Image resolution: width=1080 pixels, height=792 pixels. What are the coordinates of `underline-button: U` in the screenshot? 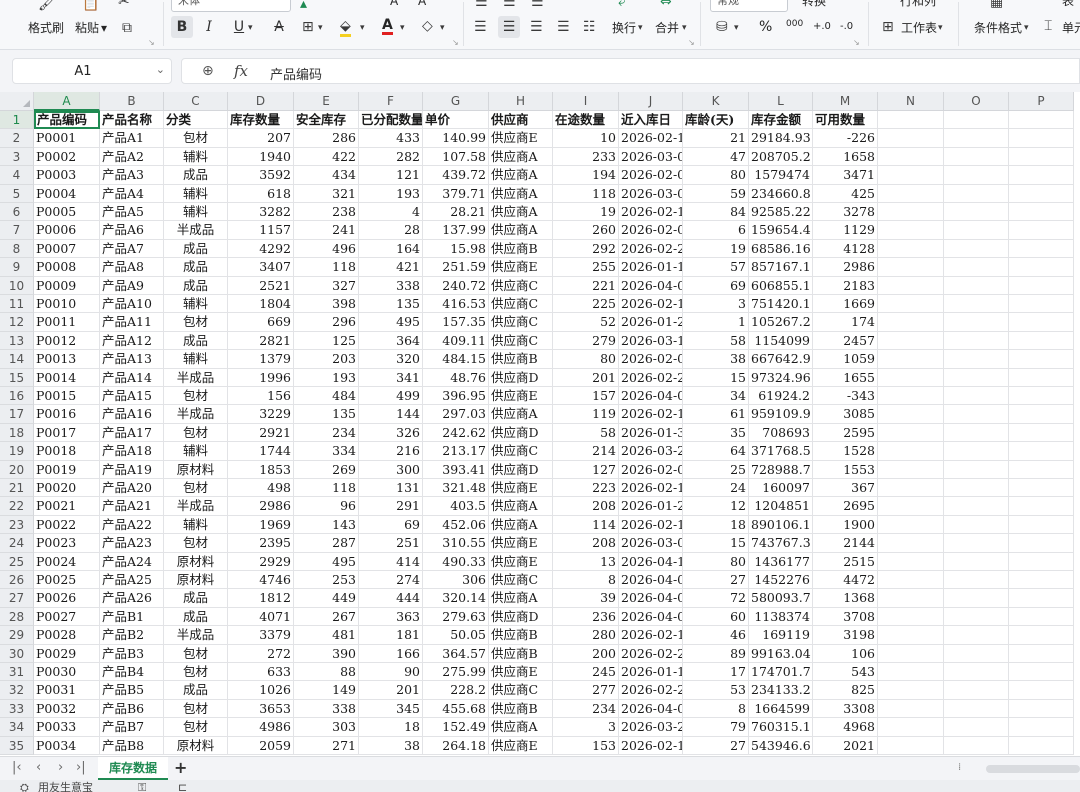 It's located at (239, 27).